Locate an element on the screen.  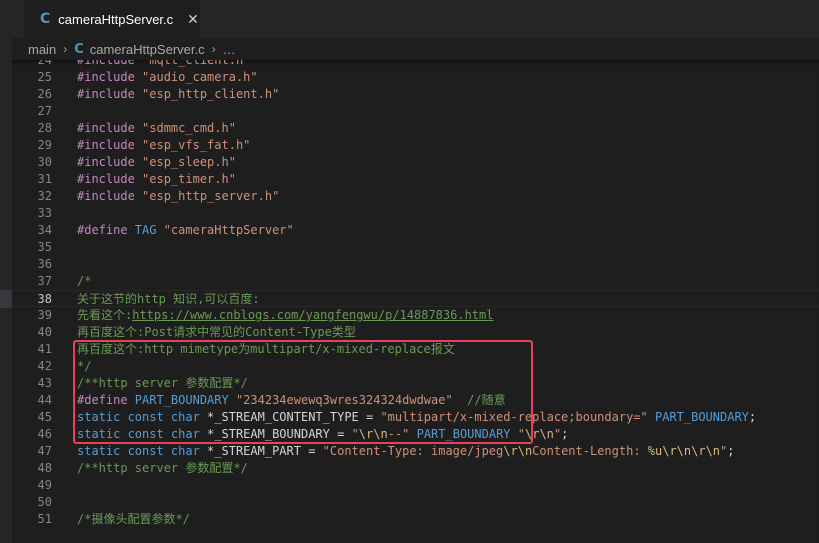
line-number: 27 is located at coordinates (44, 111).